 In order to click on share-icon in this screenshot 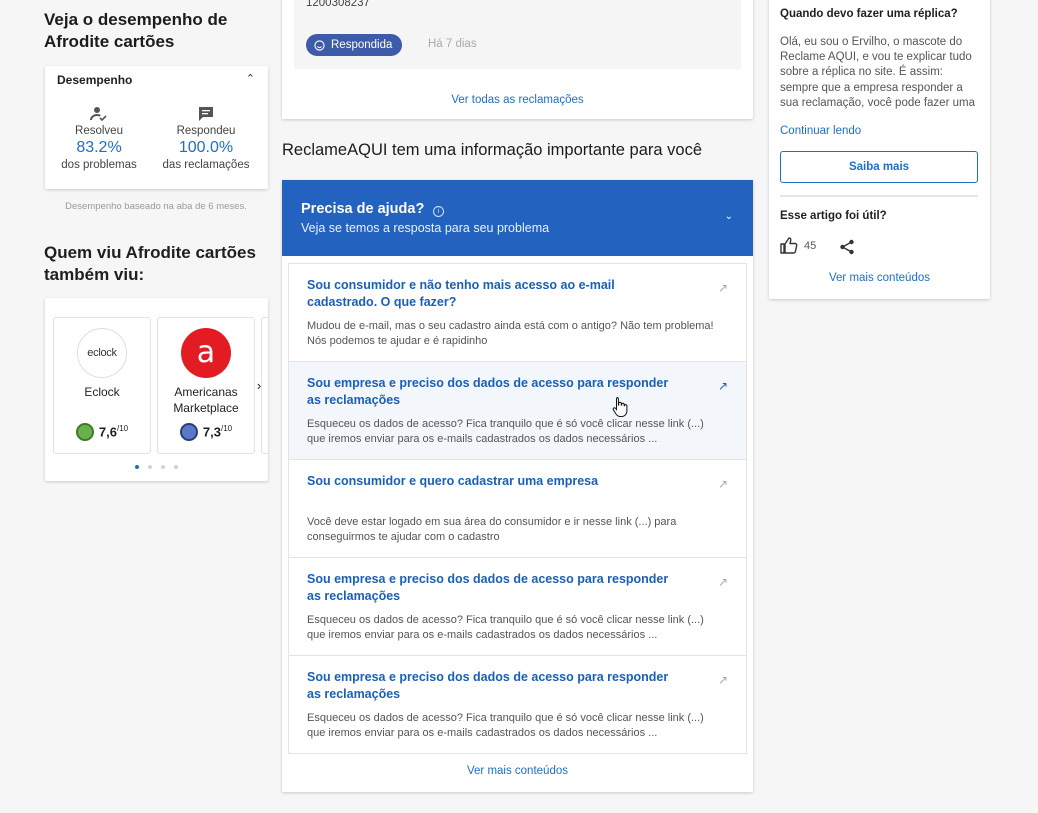, I will do `click(847, 247)`.